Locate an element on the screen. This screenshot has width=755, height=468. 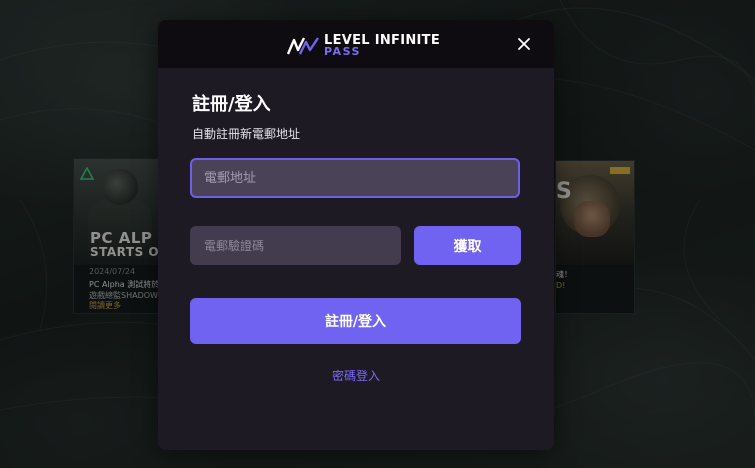
close-icon is located at coordinates (524, 44).